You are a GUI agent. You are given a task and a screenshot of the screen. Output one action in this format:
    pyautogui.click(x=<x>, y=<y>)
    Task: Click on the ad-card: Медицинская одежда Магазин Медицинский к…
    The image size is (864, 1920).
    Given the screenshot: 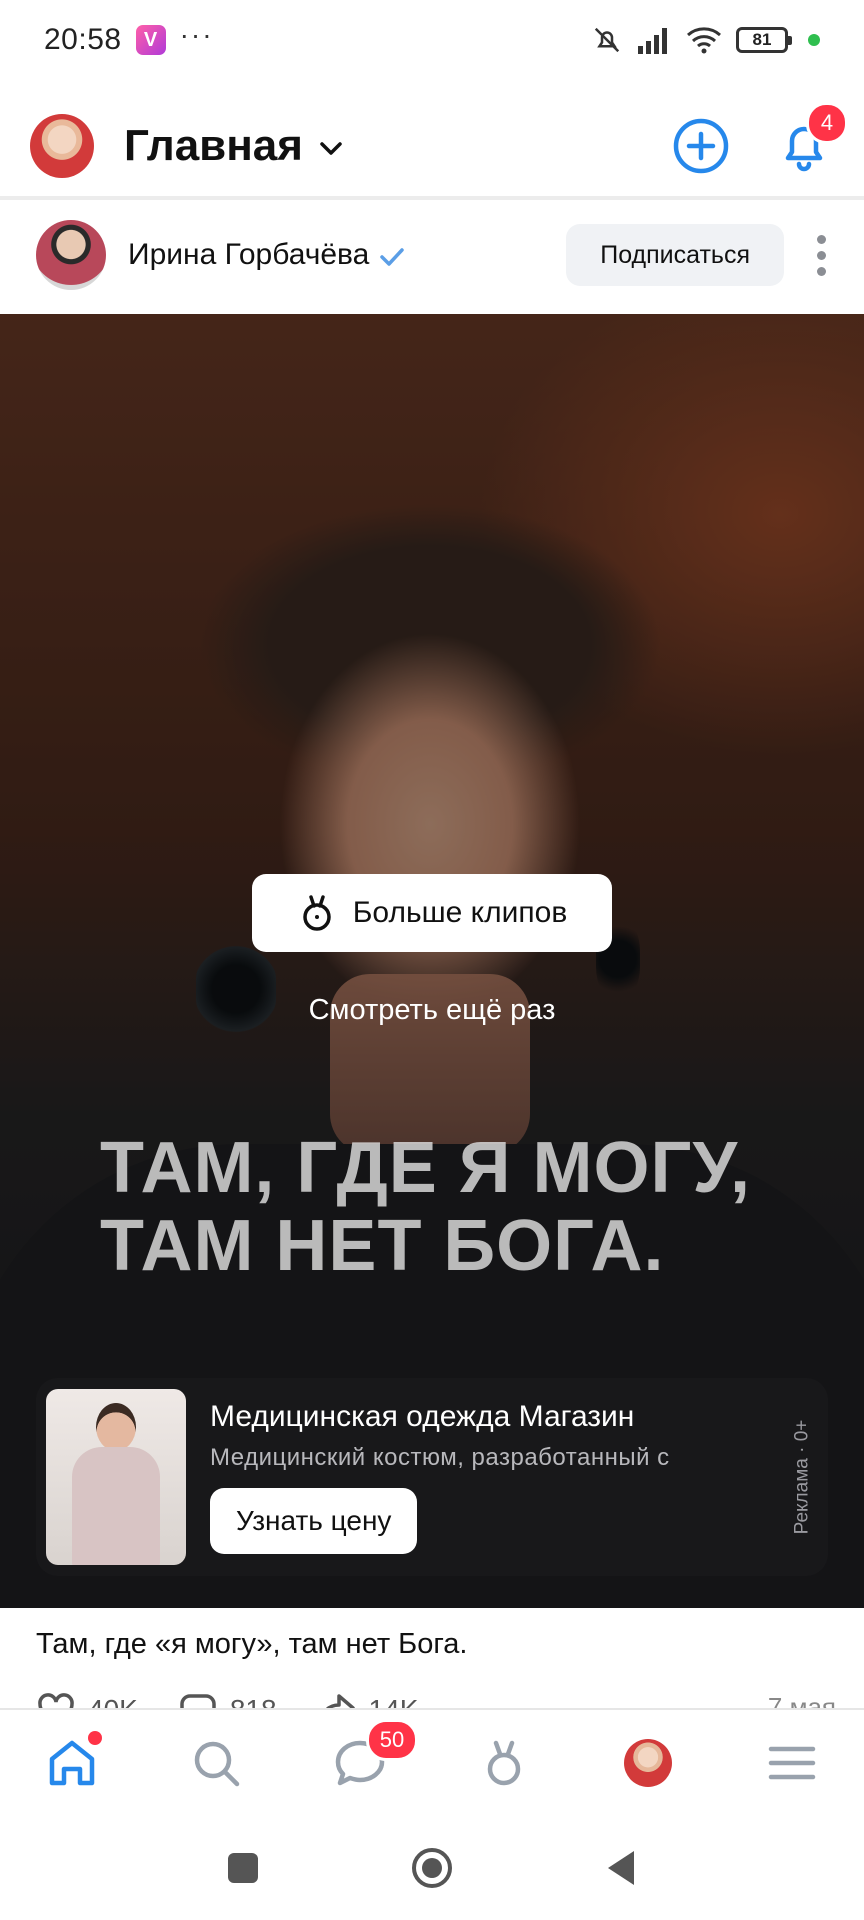 What is the action you would take?
    pyautogui.click(x=432, y=1477)
    